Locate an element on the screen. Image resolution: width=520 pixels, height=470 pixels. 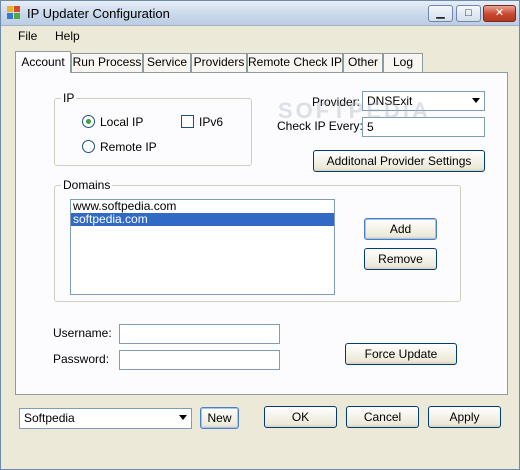
provider-value: DNSExit is located at coordinates (390, 101).